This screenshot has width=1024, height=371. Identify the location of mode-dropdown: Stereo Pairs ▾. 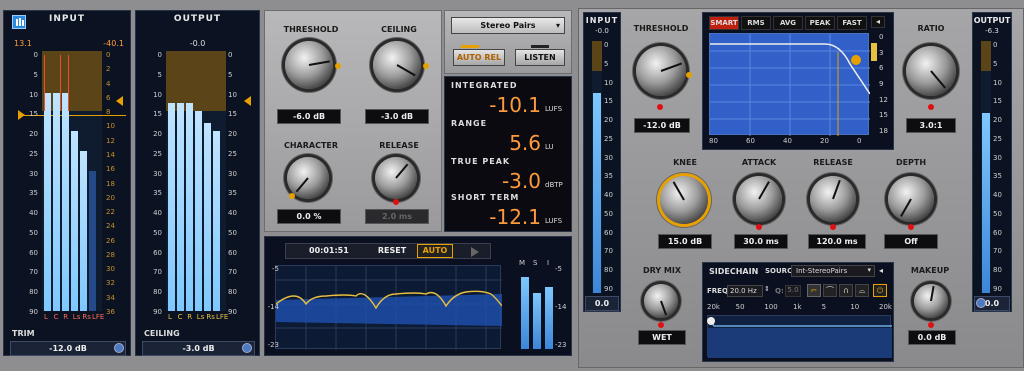
(508, 25).